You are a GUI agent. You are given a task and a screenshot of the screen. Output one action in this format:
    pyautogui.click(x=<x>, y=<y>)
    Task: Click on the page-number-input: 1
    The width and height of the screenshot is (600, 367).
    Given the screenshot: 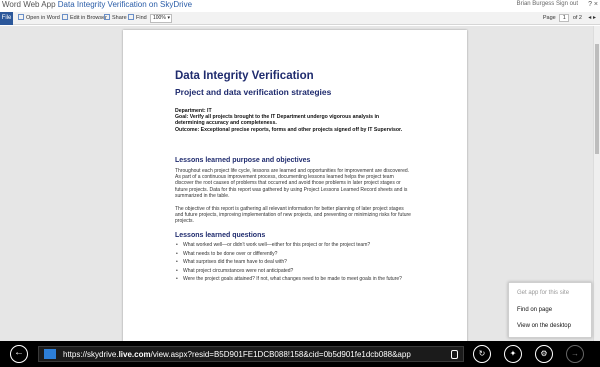 What is the action you would take?
    pyautogui.click(x=564, y=18)
    